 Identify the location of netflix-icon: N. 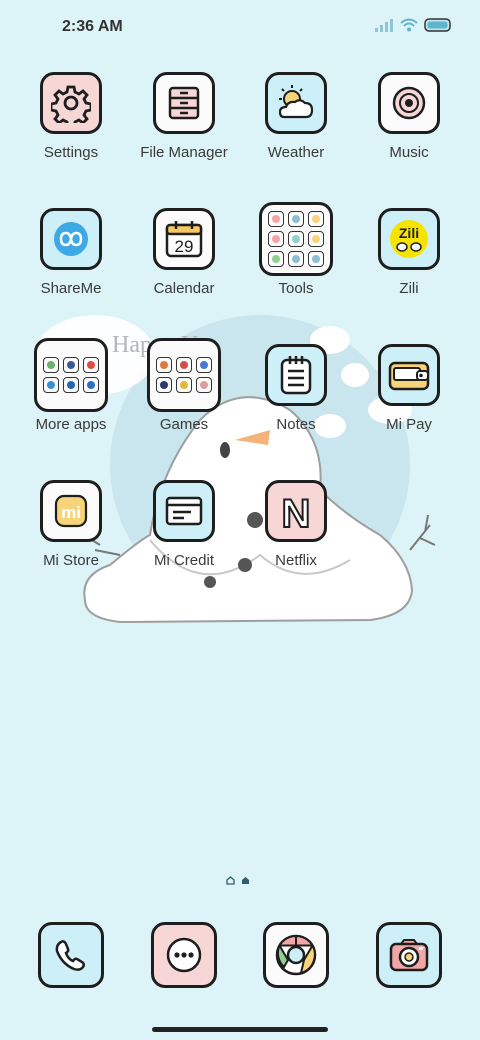
(296, 511).